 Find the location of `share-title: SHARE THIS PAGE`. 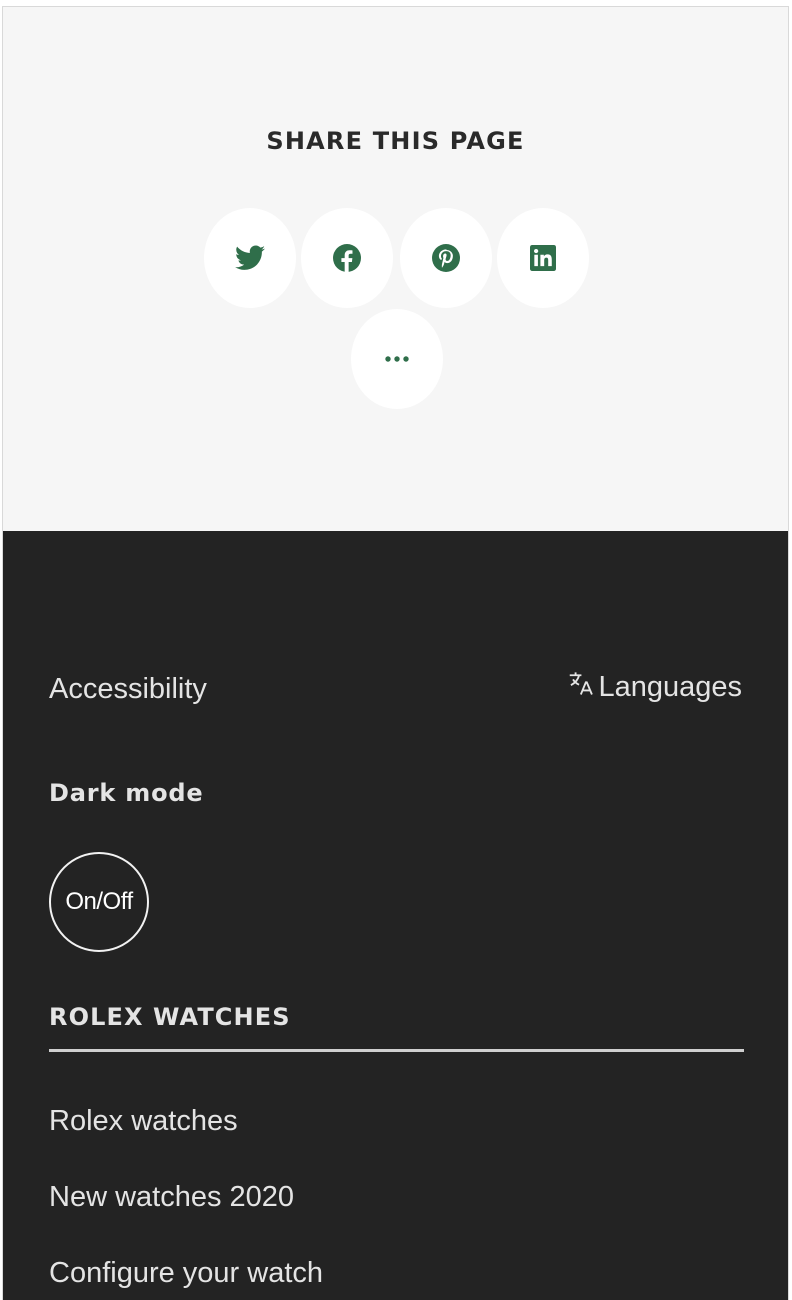

share-title: SHARE THIS PAGE is located at coordinates (395, 141).